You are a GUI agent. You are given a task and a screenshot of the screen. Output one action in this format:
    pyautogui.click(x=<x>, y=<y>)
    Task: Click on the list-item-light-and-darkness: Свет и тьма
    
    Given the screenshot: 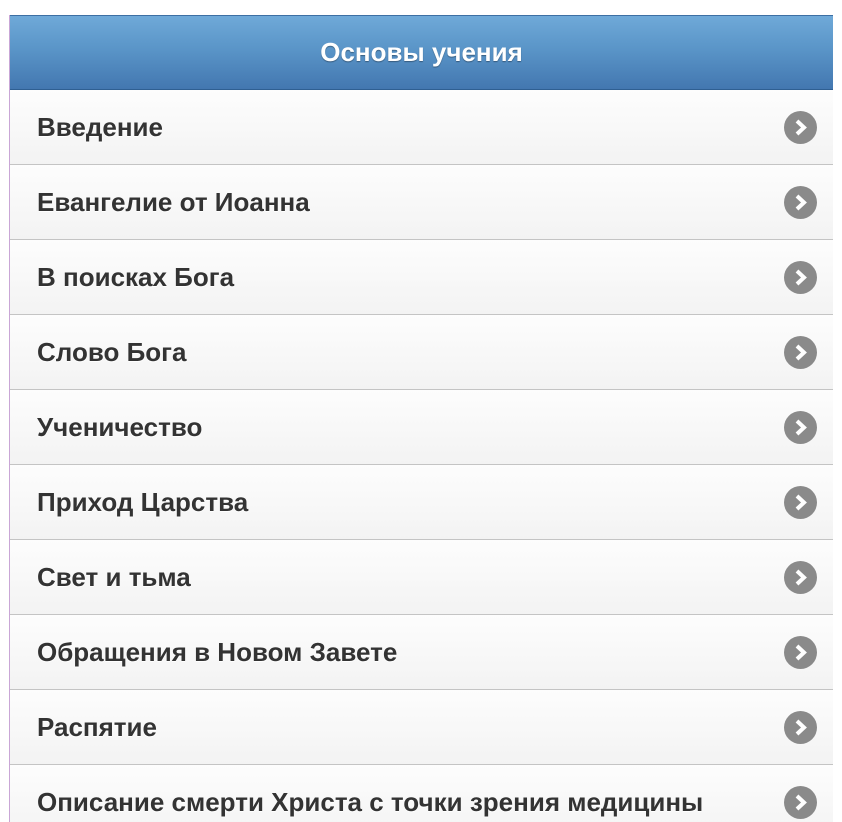 What is the action you would take?
    pyautogui.click(x=421, y=577)
    